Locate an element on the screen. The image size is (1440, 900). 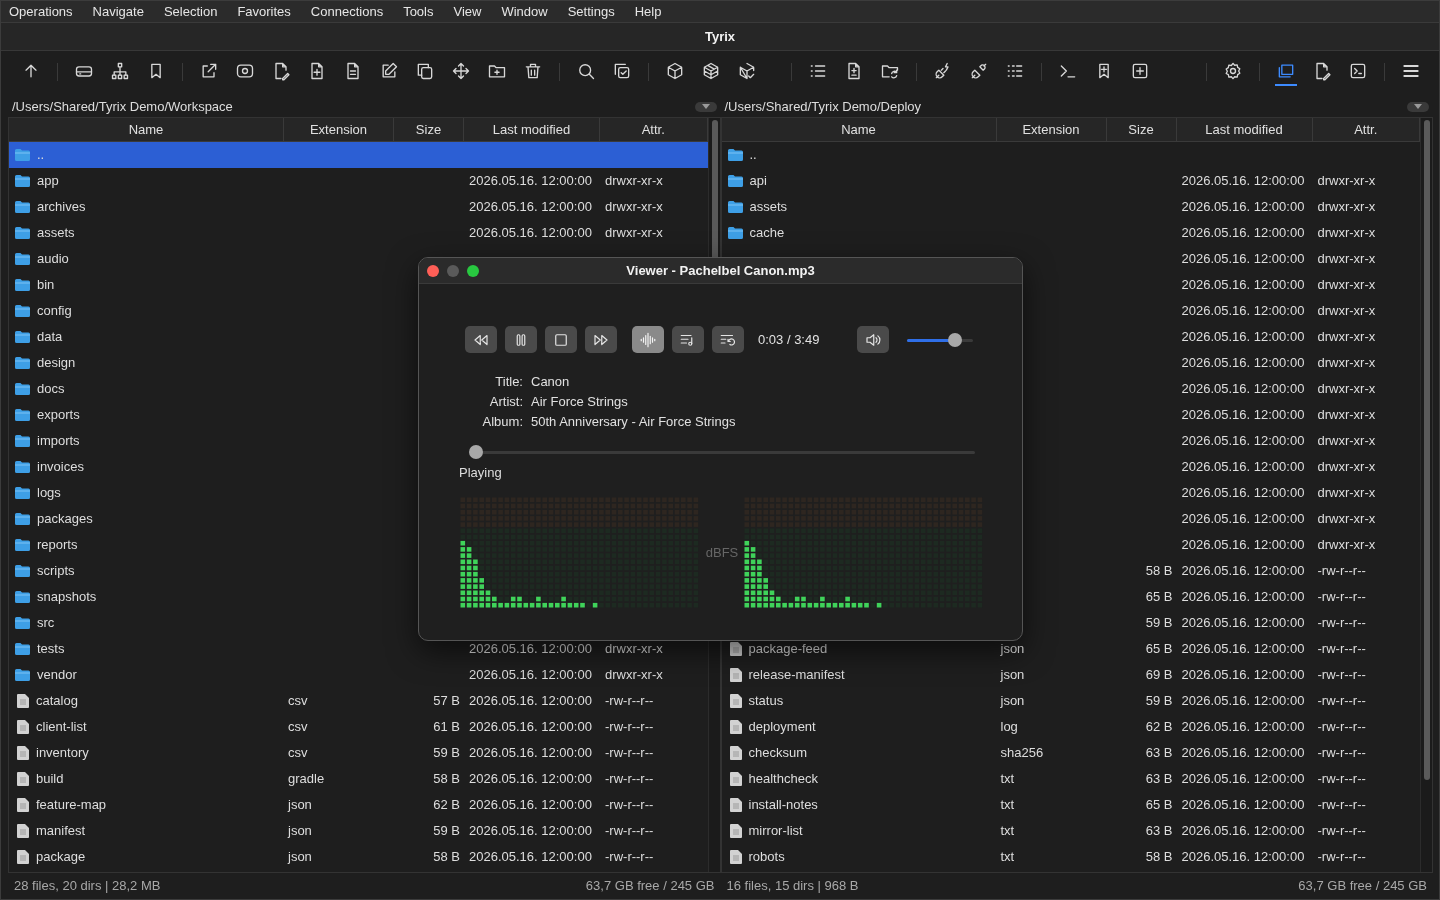
playback-status: Playing is located at coordinates (481, 473).